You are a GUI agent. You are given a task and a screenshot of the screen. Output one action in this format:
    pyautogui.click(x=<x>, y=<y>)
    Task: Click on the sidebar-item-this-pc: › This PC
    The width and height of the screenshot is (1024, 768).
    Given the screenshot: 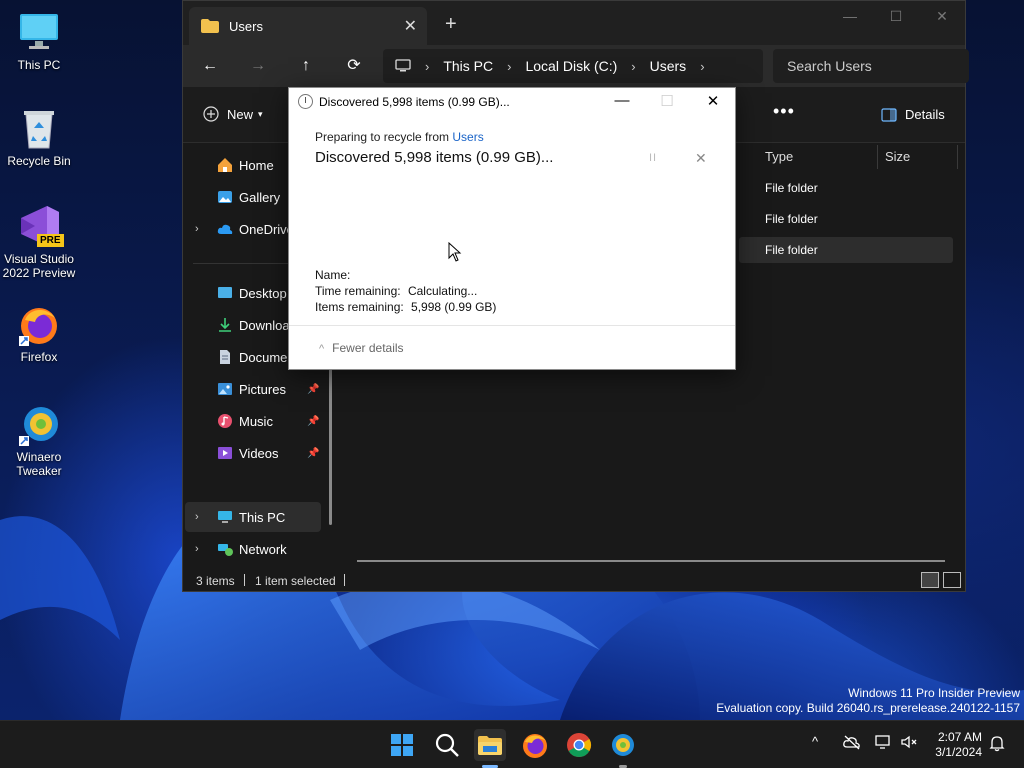 What is the action you would take?
    pyautogui.click(x=253, y=517)
    